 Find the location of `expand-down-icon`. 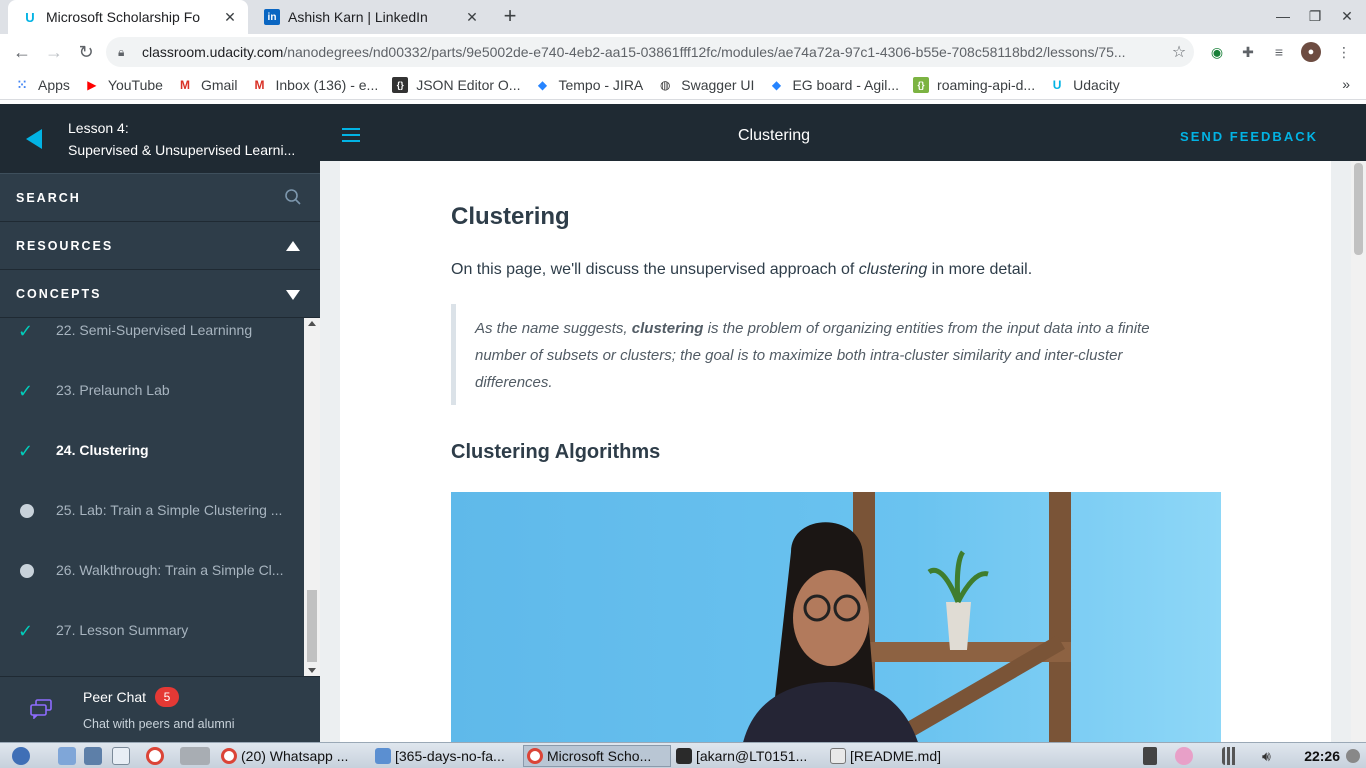

expand-down-icon is located at coordinates (293, 295).